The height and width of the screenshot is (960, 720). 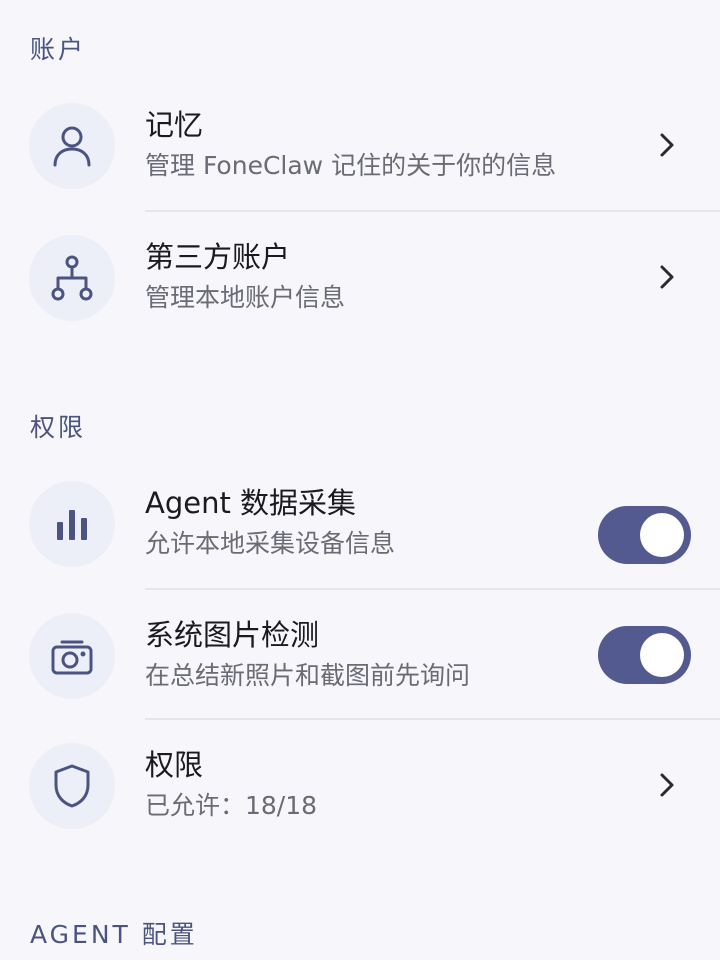 What do you see at coordinates (351, 165) in the screenshot?
I see `memory-subtitle: 管理 FoneClaw 记住的关于你的信息` at bounding box center [351, 165].